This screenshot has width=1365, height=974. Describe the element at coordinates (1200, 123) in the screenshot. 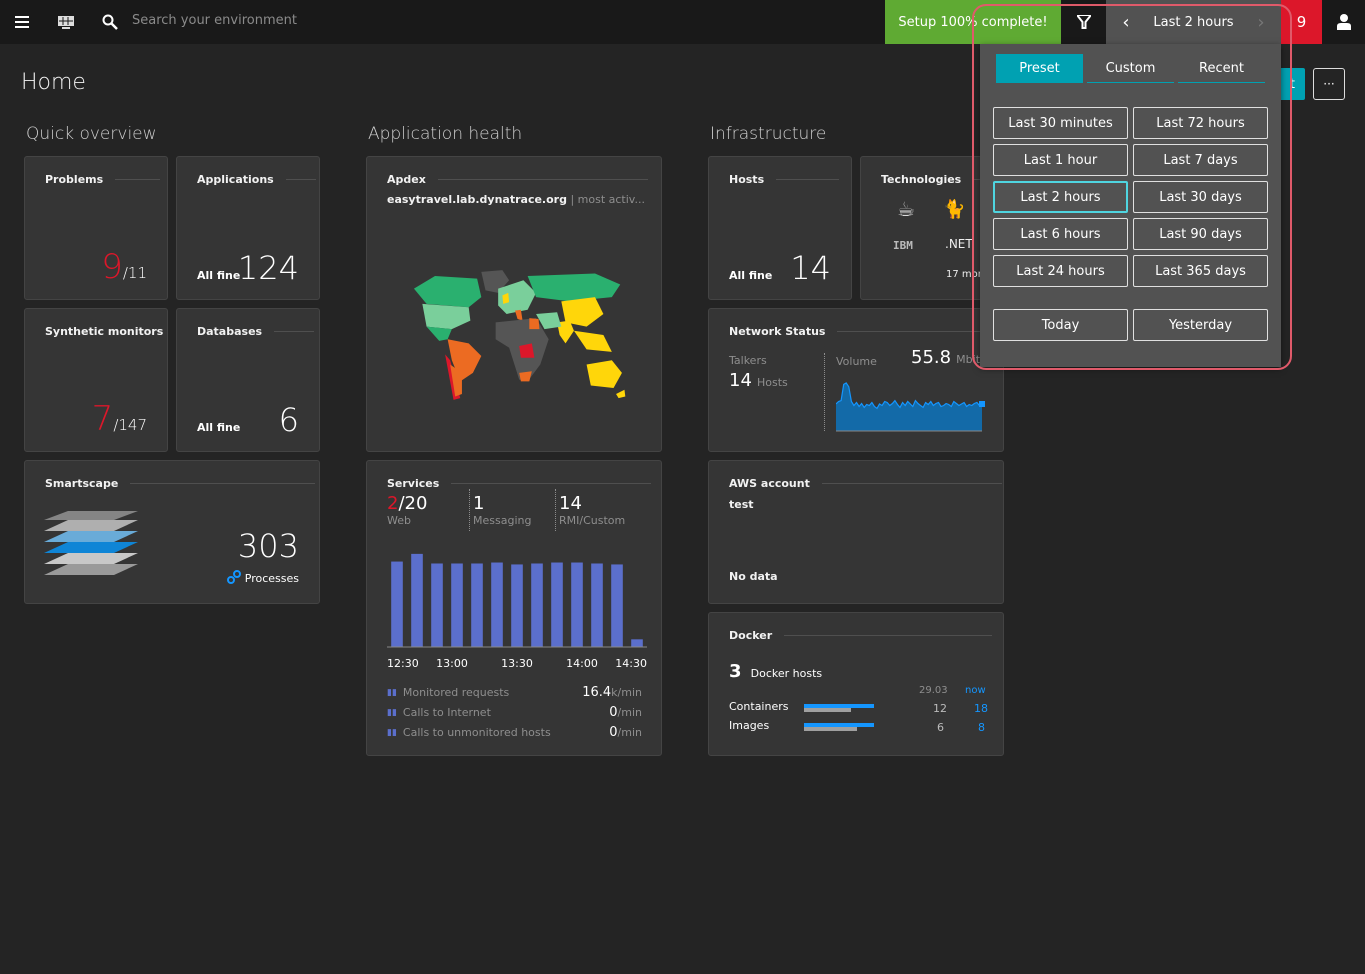

I see `preset-last-72-hours: Last 72 hours` at that location.